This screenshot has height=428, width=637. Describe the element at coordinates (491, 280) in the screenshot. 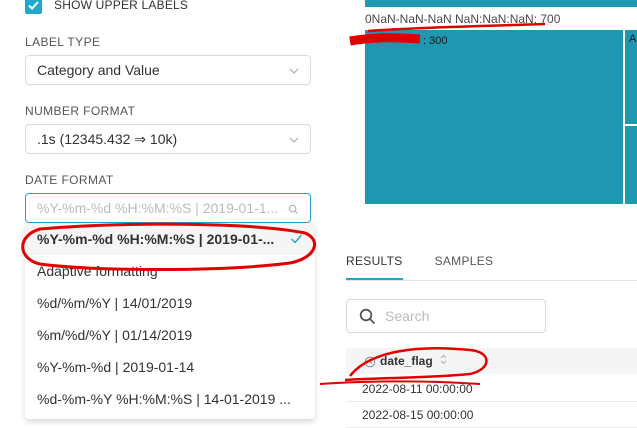

I see `tabs-divider` at that location.